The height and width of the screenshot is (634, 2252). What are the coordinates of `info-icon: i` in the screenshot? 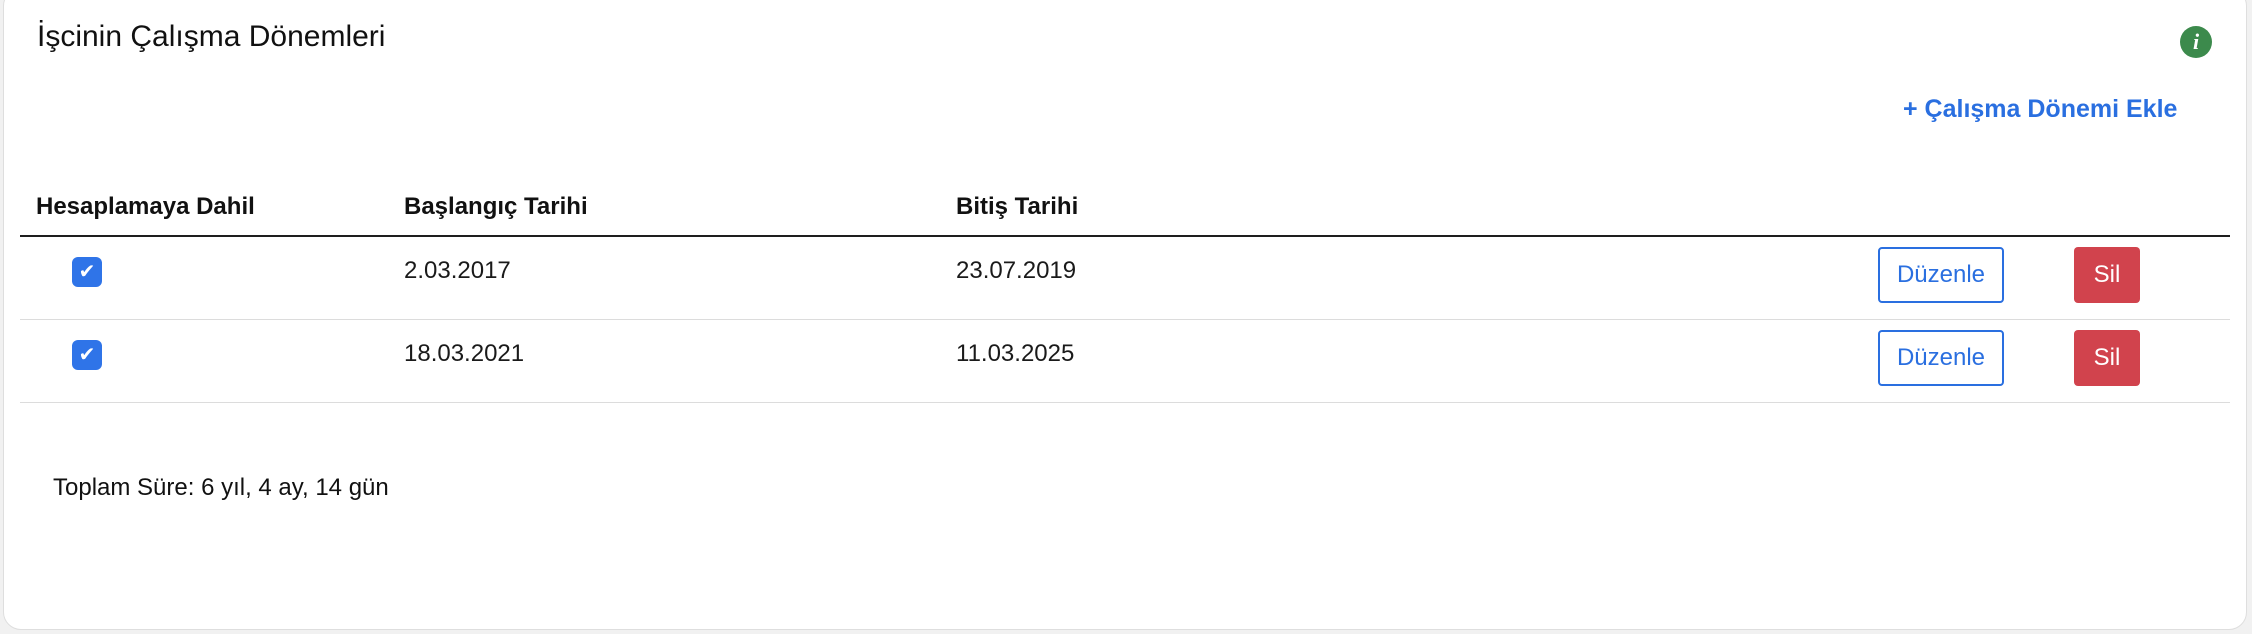 It's located at (2196, 42).